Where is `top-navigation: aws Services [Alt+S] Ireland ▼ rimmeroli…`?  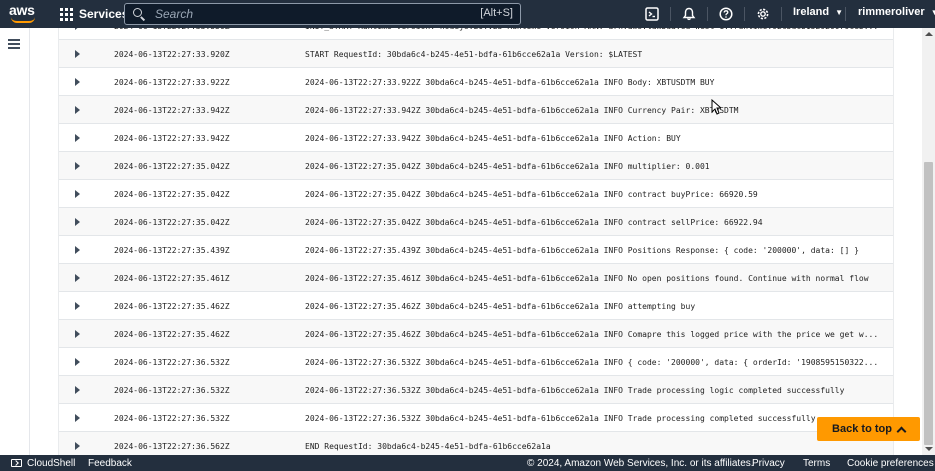
top-navigation: aws Services [Alt+S] Ireland ▼ rimmeroli… is located at coordinates (467, 14).